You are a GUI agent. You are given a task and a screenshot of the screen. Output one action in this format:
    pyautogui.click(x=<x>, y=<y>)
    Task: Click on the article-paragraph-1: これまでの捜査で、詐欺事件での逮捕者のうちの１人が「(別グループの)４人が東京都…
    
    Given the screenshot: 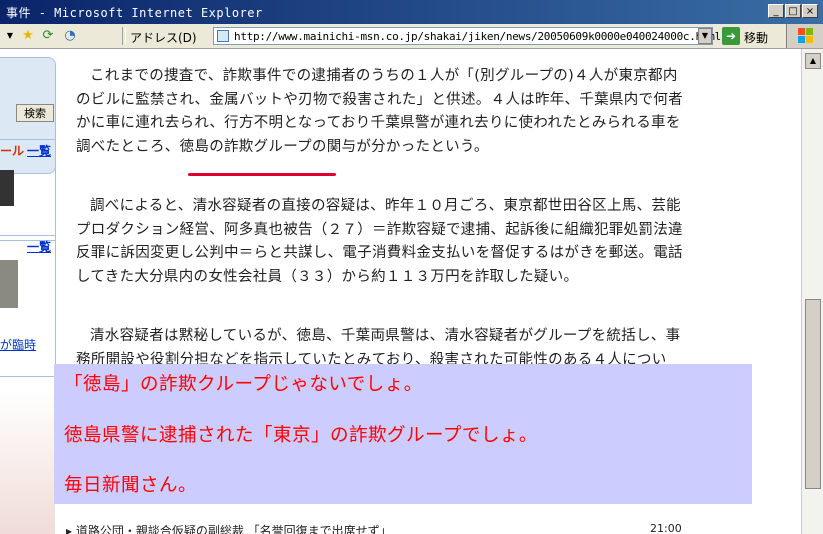 What is the action you would take?
    pyautogui.click(x=379, y=111)
    